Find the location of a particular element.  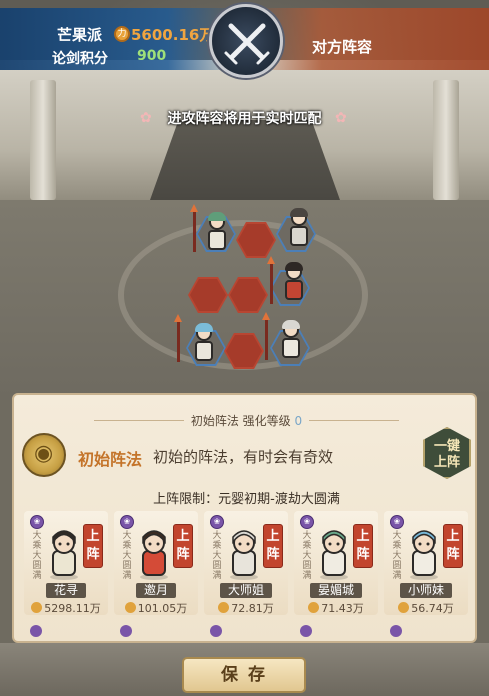

character-name-plate: 邀月 is located at coordinates (156, 590).